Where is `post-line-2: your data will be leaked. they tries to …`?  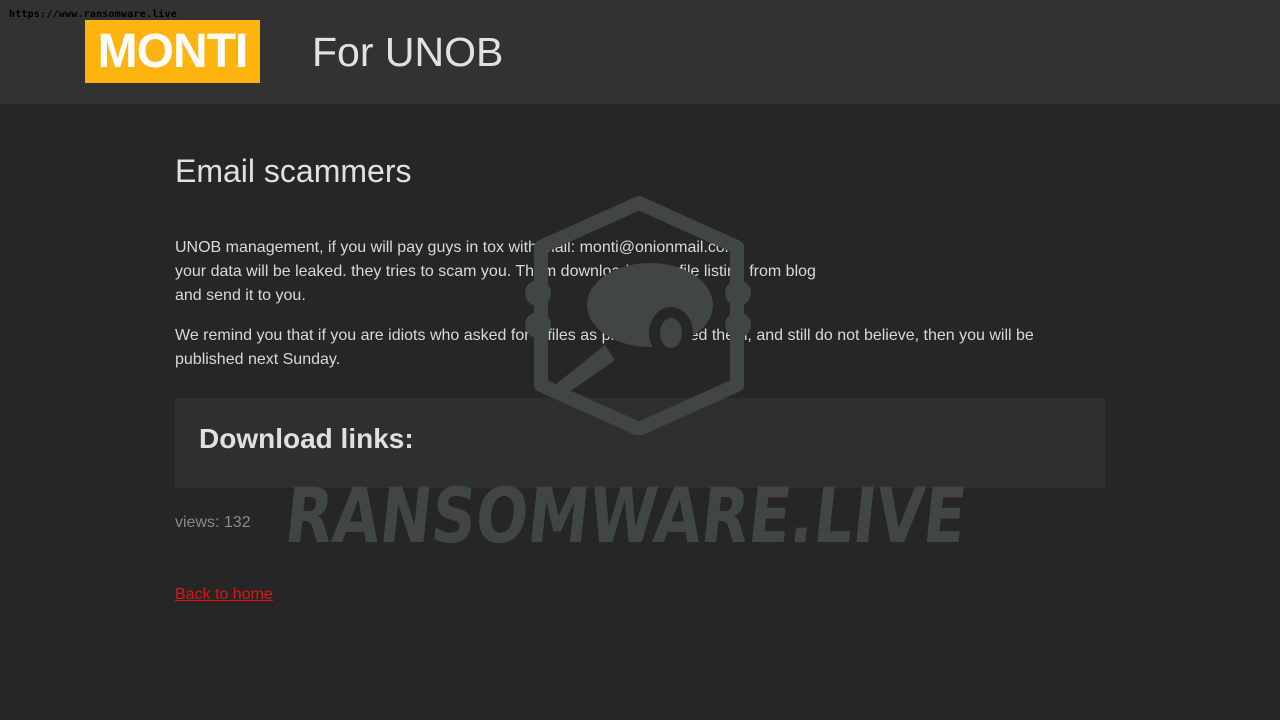
post-line-2: your data will be leaked. they tries to … is located at coordinates (495, 271).